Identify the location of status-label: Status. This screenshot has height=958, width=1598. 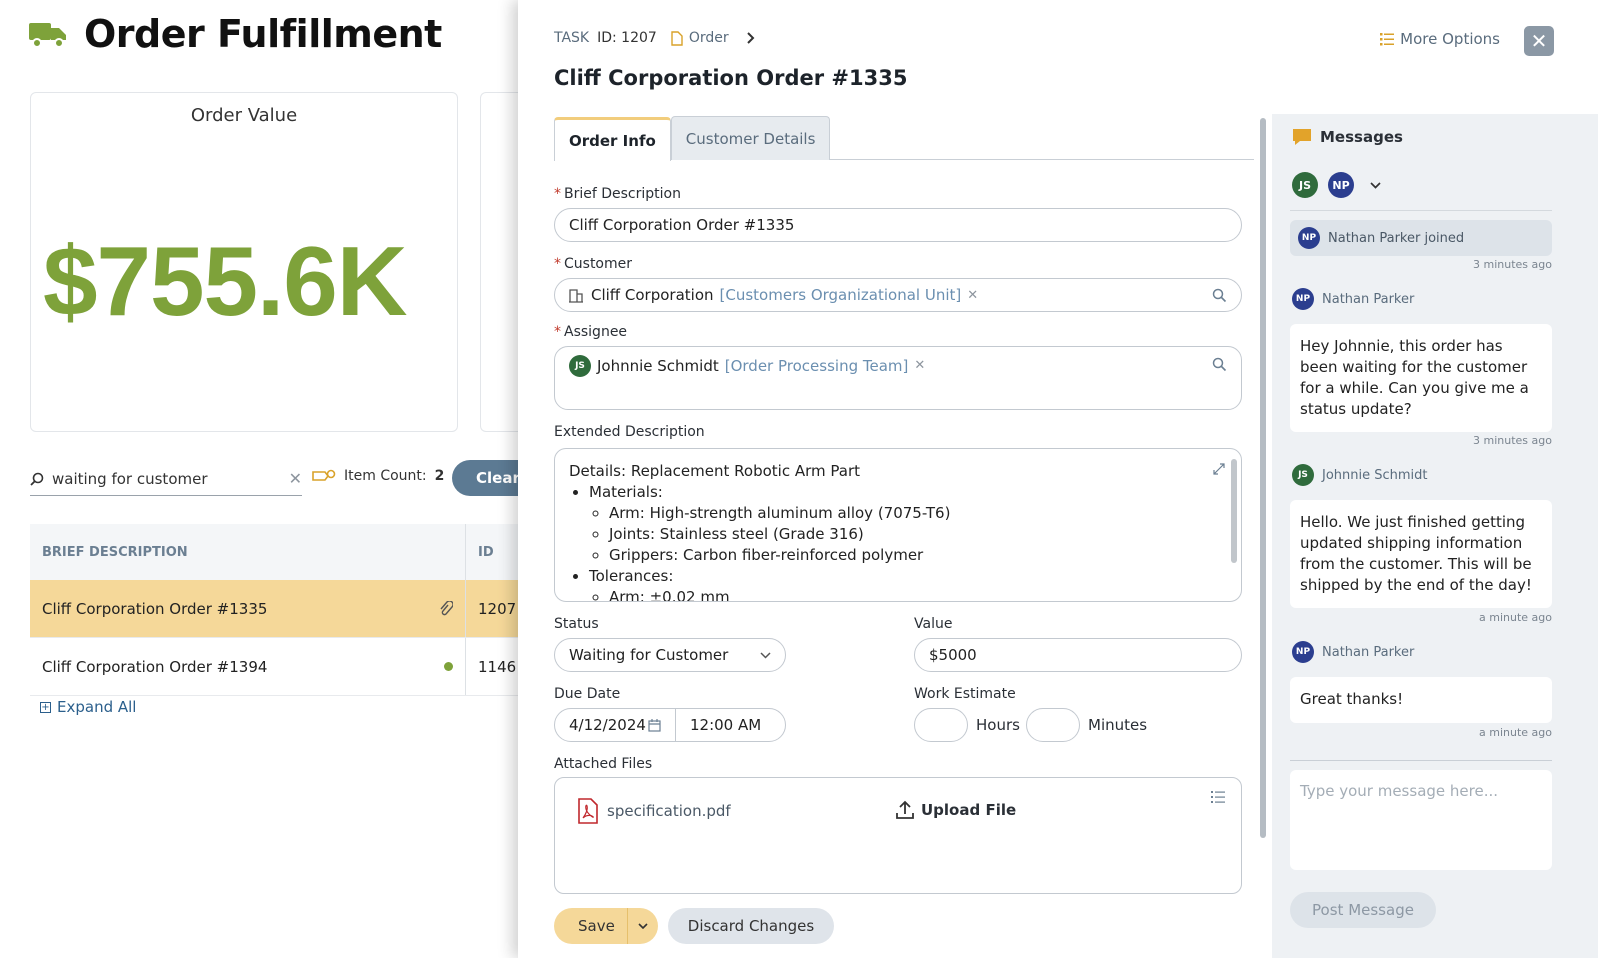
(576, 624).